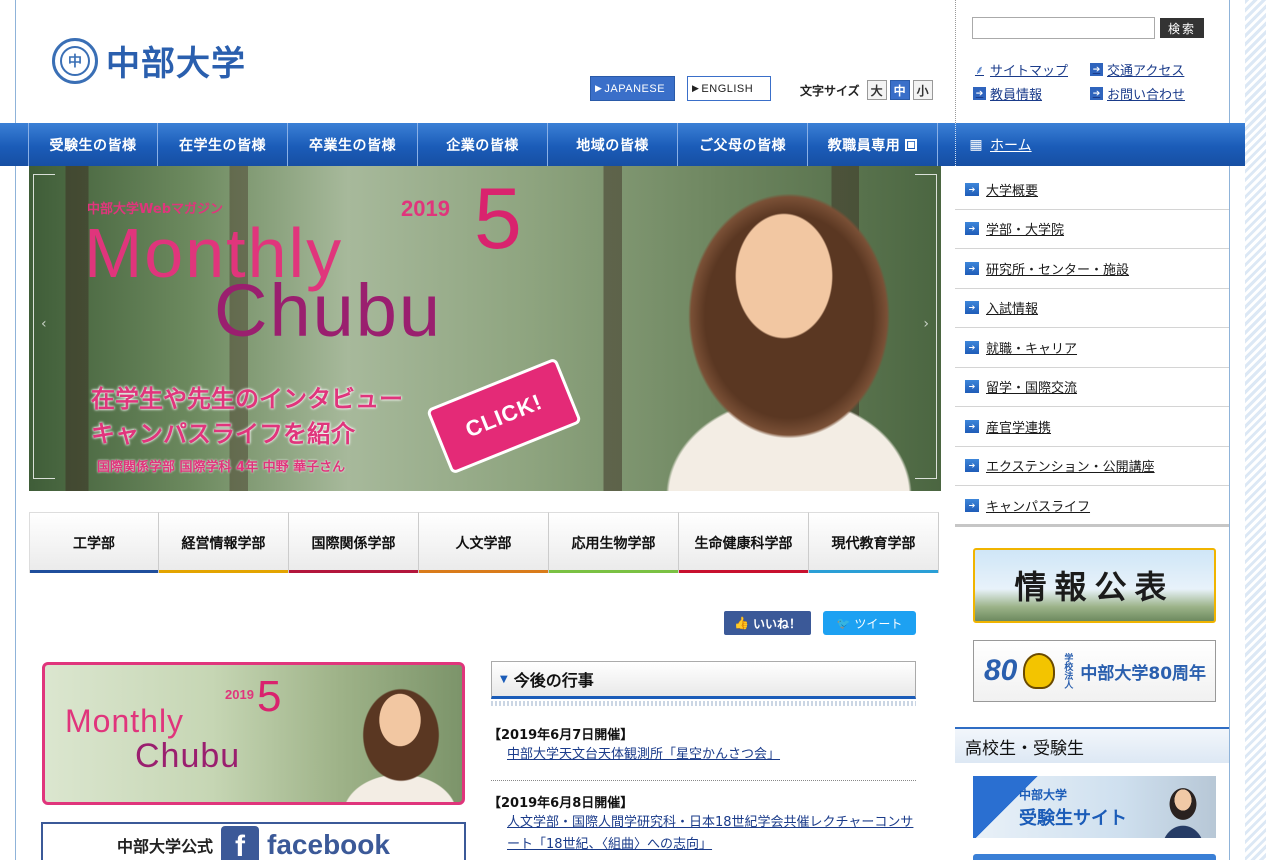 This screenshot has width=1266, height=860. Describe the element at coordinates (44, 324) in the screenshot. I see `chevron-left-icon: ‹` at that location.